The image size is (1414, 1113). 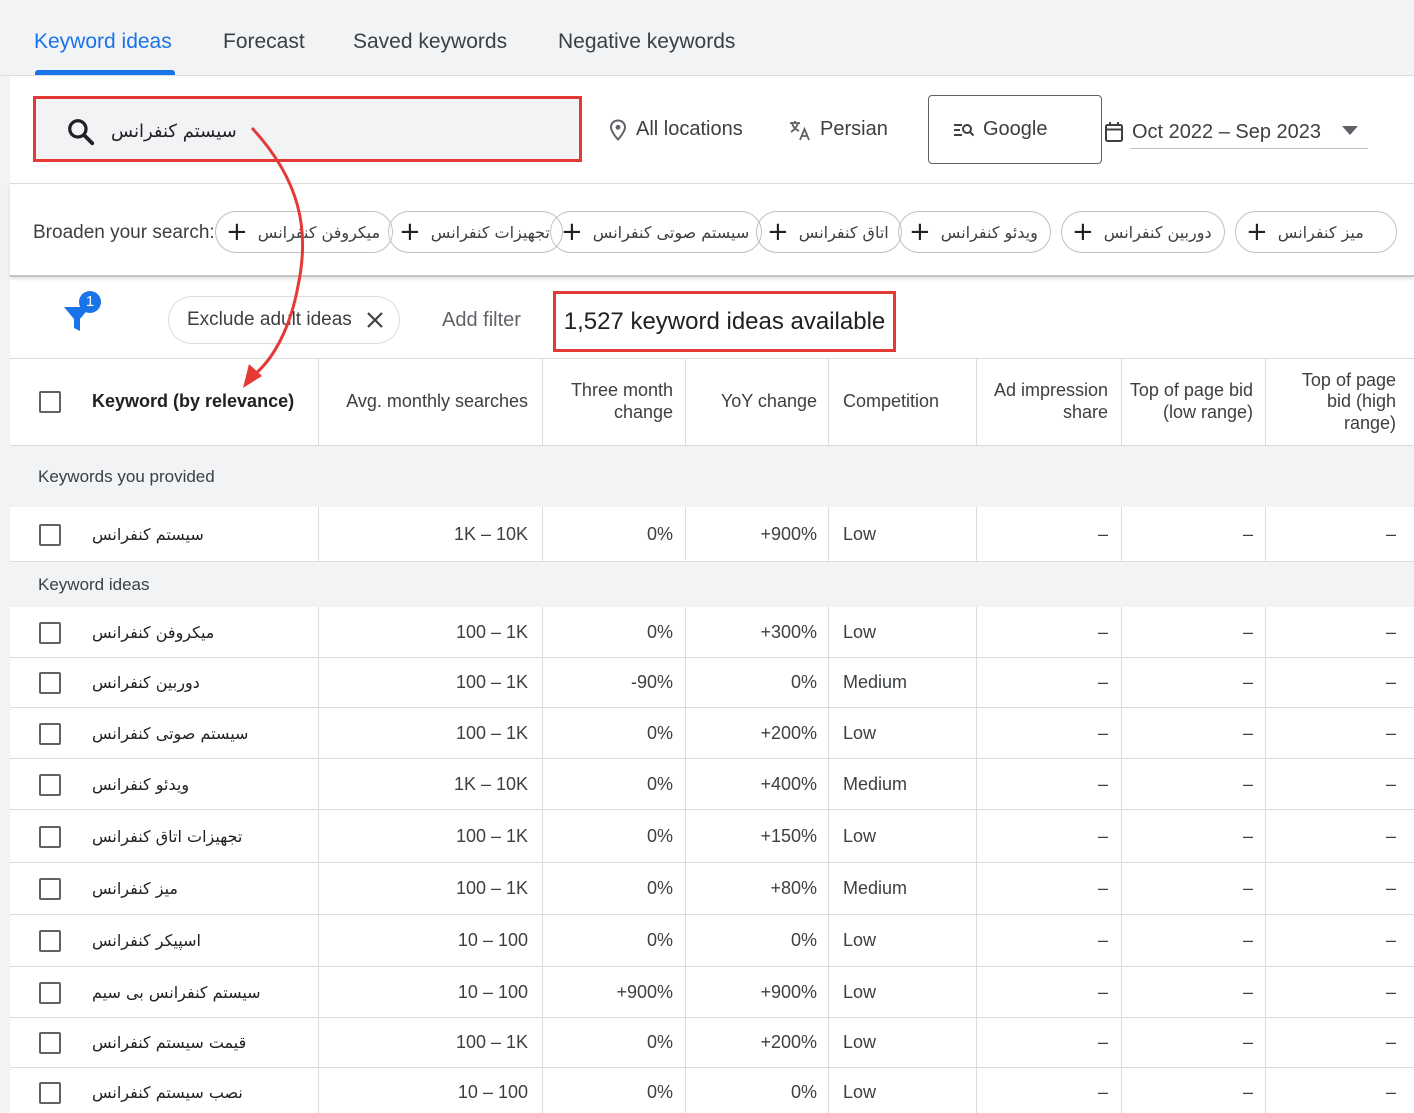 I want to click on broaden-chip: + سیستم صوتی کنفرانس, so click(x=656, y=232).